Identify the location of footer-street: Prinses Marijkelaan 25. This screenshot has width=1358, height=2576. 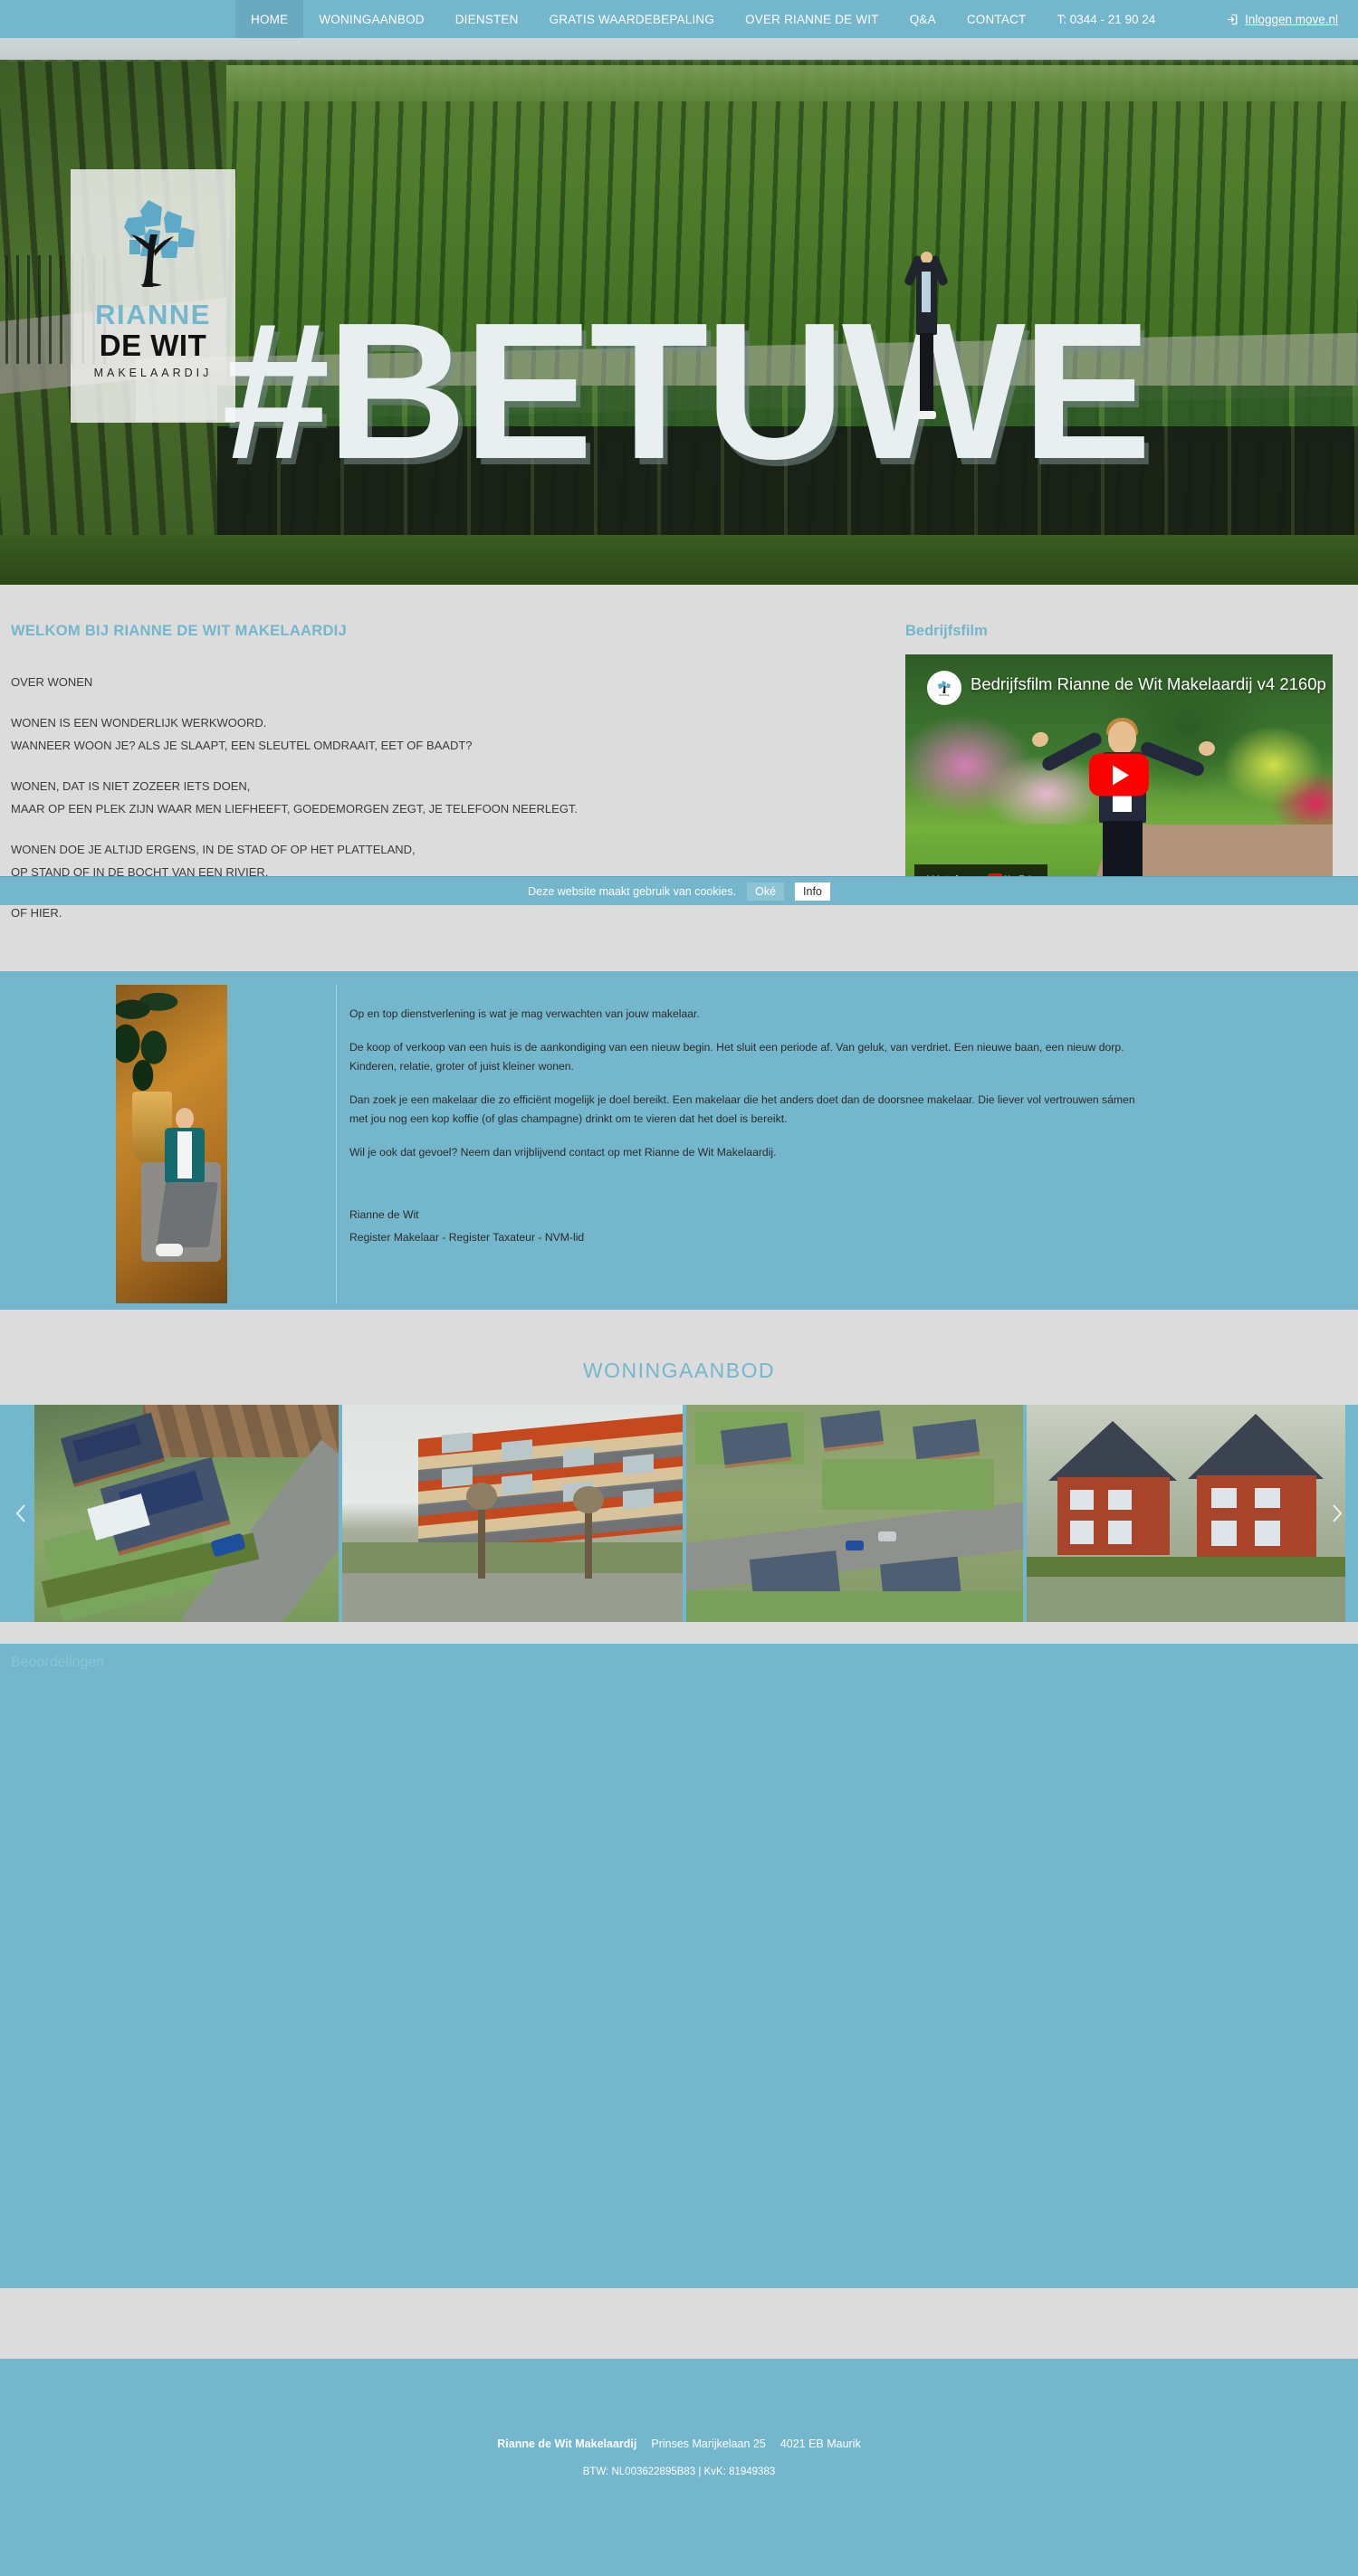
(708, 2444).